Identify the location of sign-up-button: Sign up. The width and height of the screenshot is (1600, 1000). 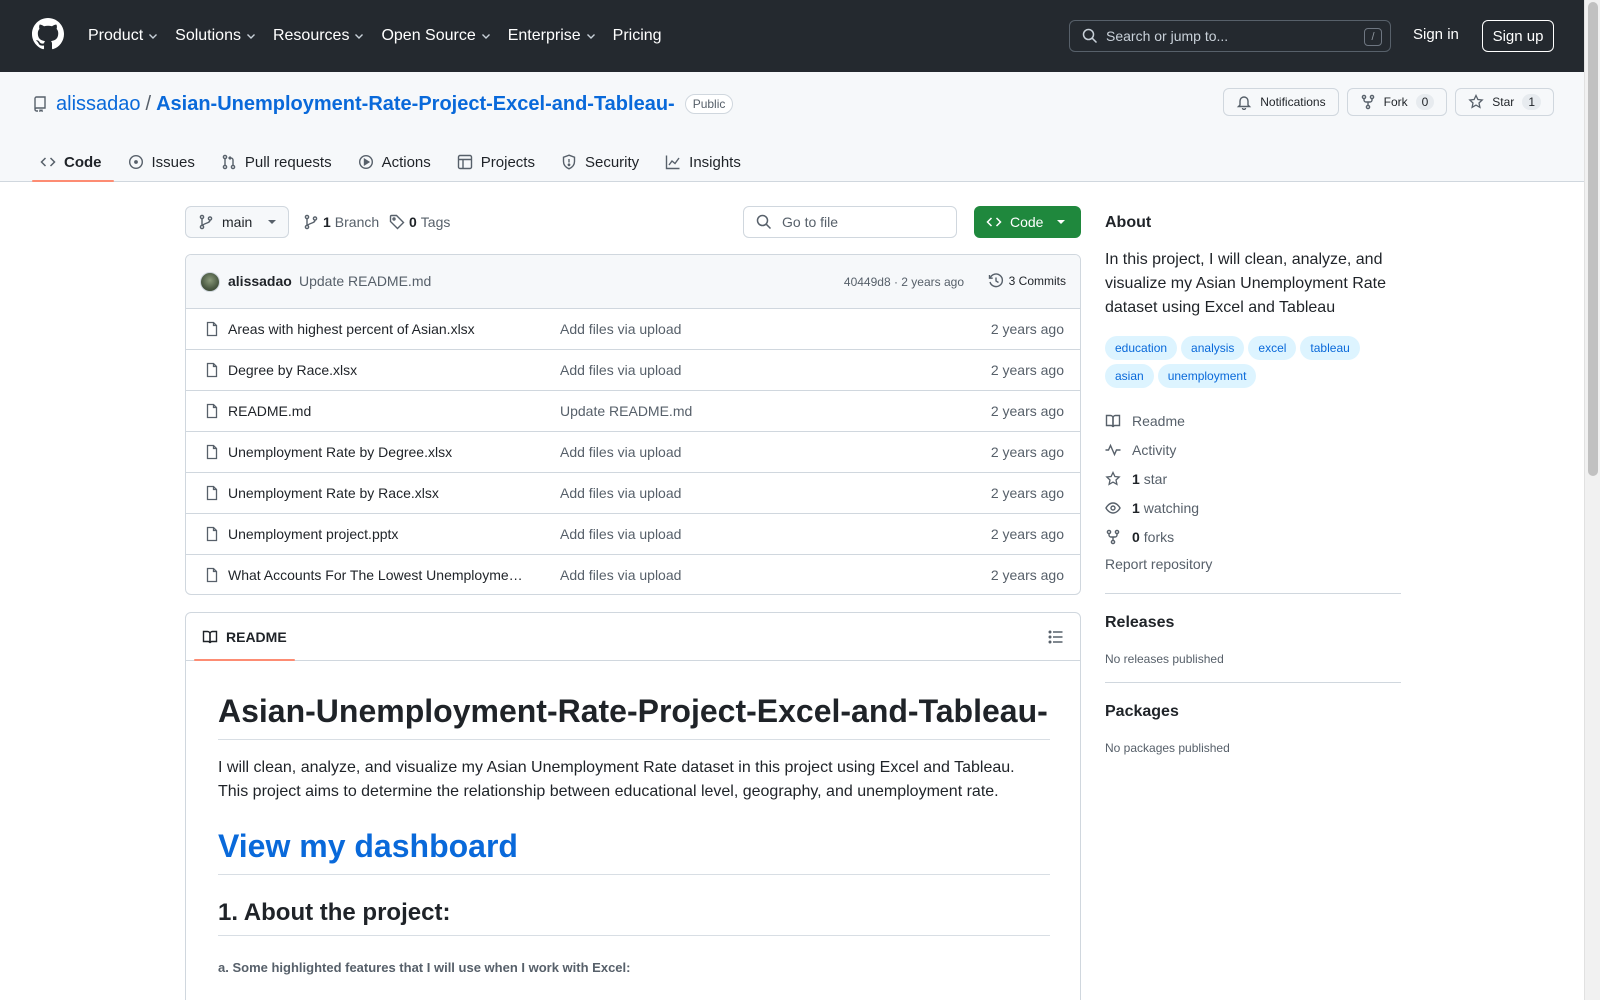
(1518, 36).